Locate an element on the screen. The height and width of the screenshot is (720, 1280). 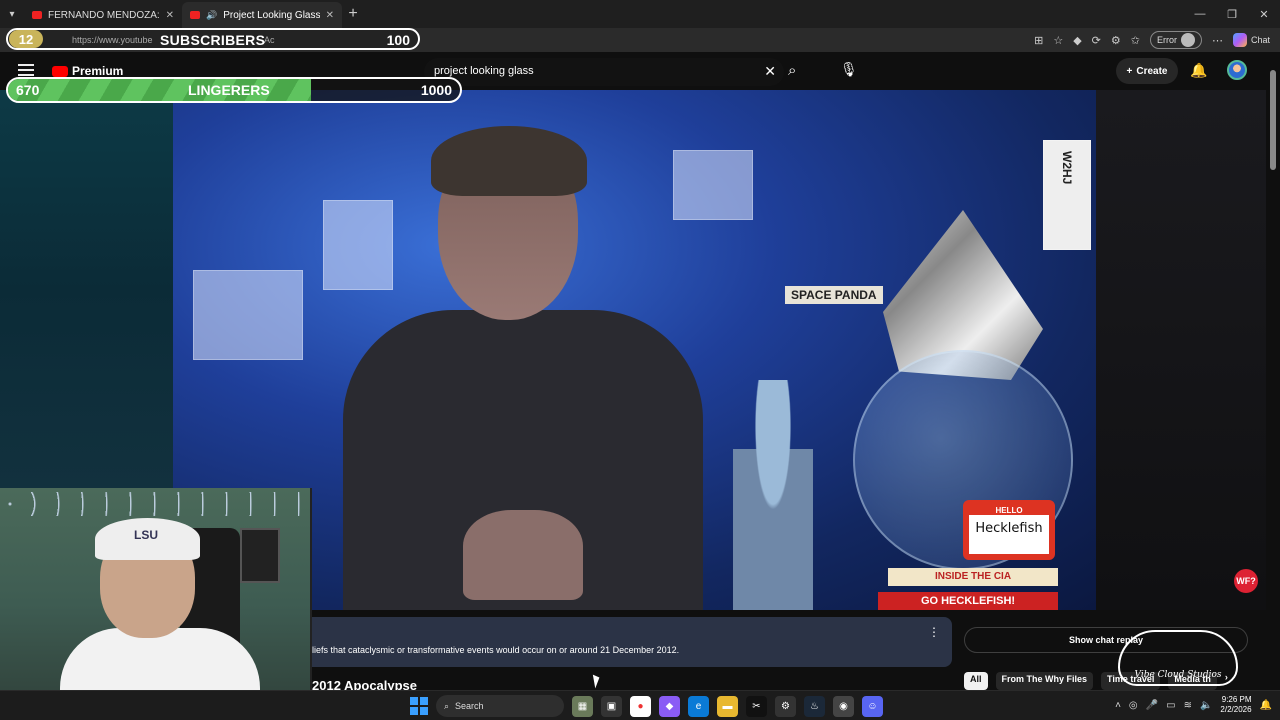
chip-from-channel: From The Why Files is located at coordinates (1044, 681).